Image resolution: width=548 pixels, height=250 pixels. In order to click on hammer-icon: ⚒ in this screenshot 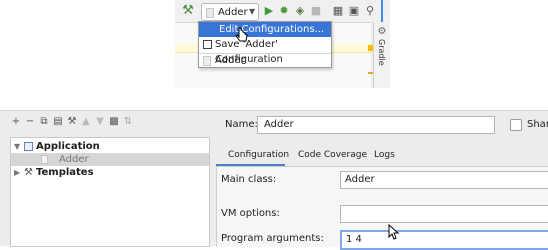, I will do `click(188, 11)`.